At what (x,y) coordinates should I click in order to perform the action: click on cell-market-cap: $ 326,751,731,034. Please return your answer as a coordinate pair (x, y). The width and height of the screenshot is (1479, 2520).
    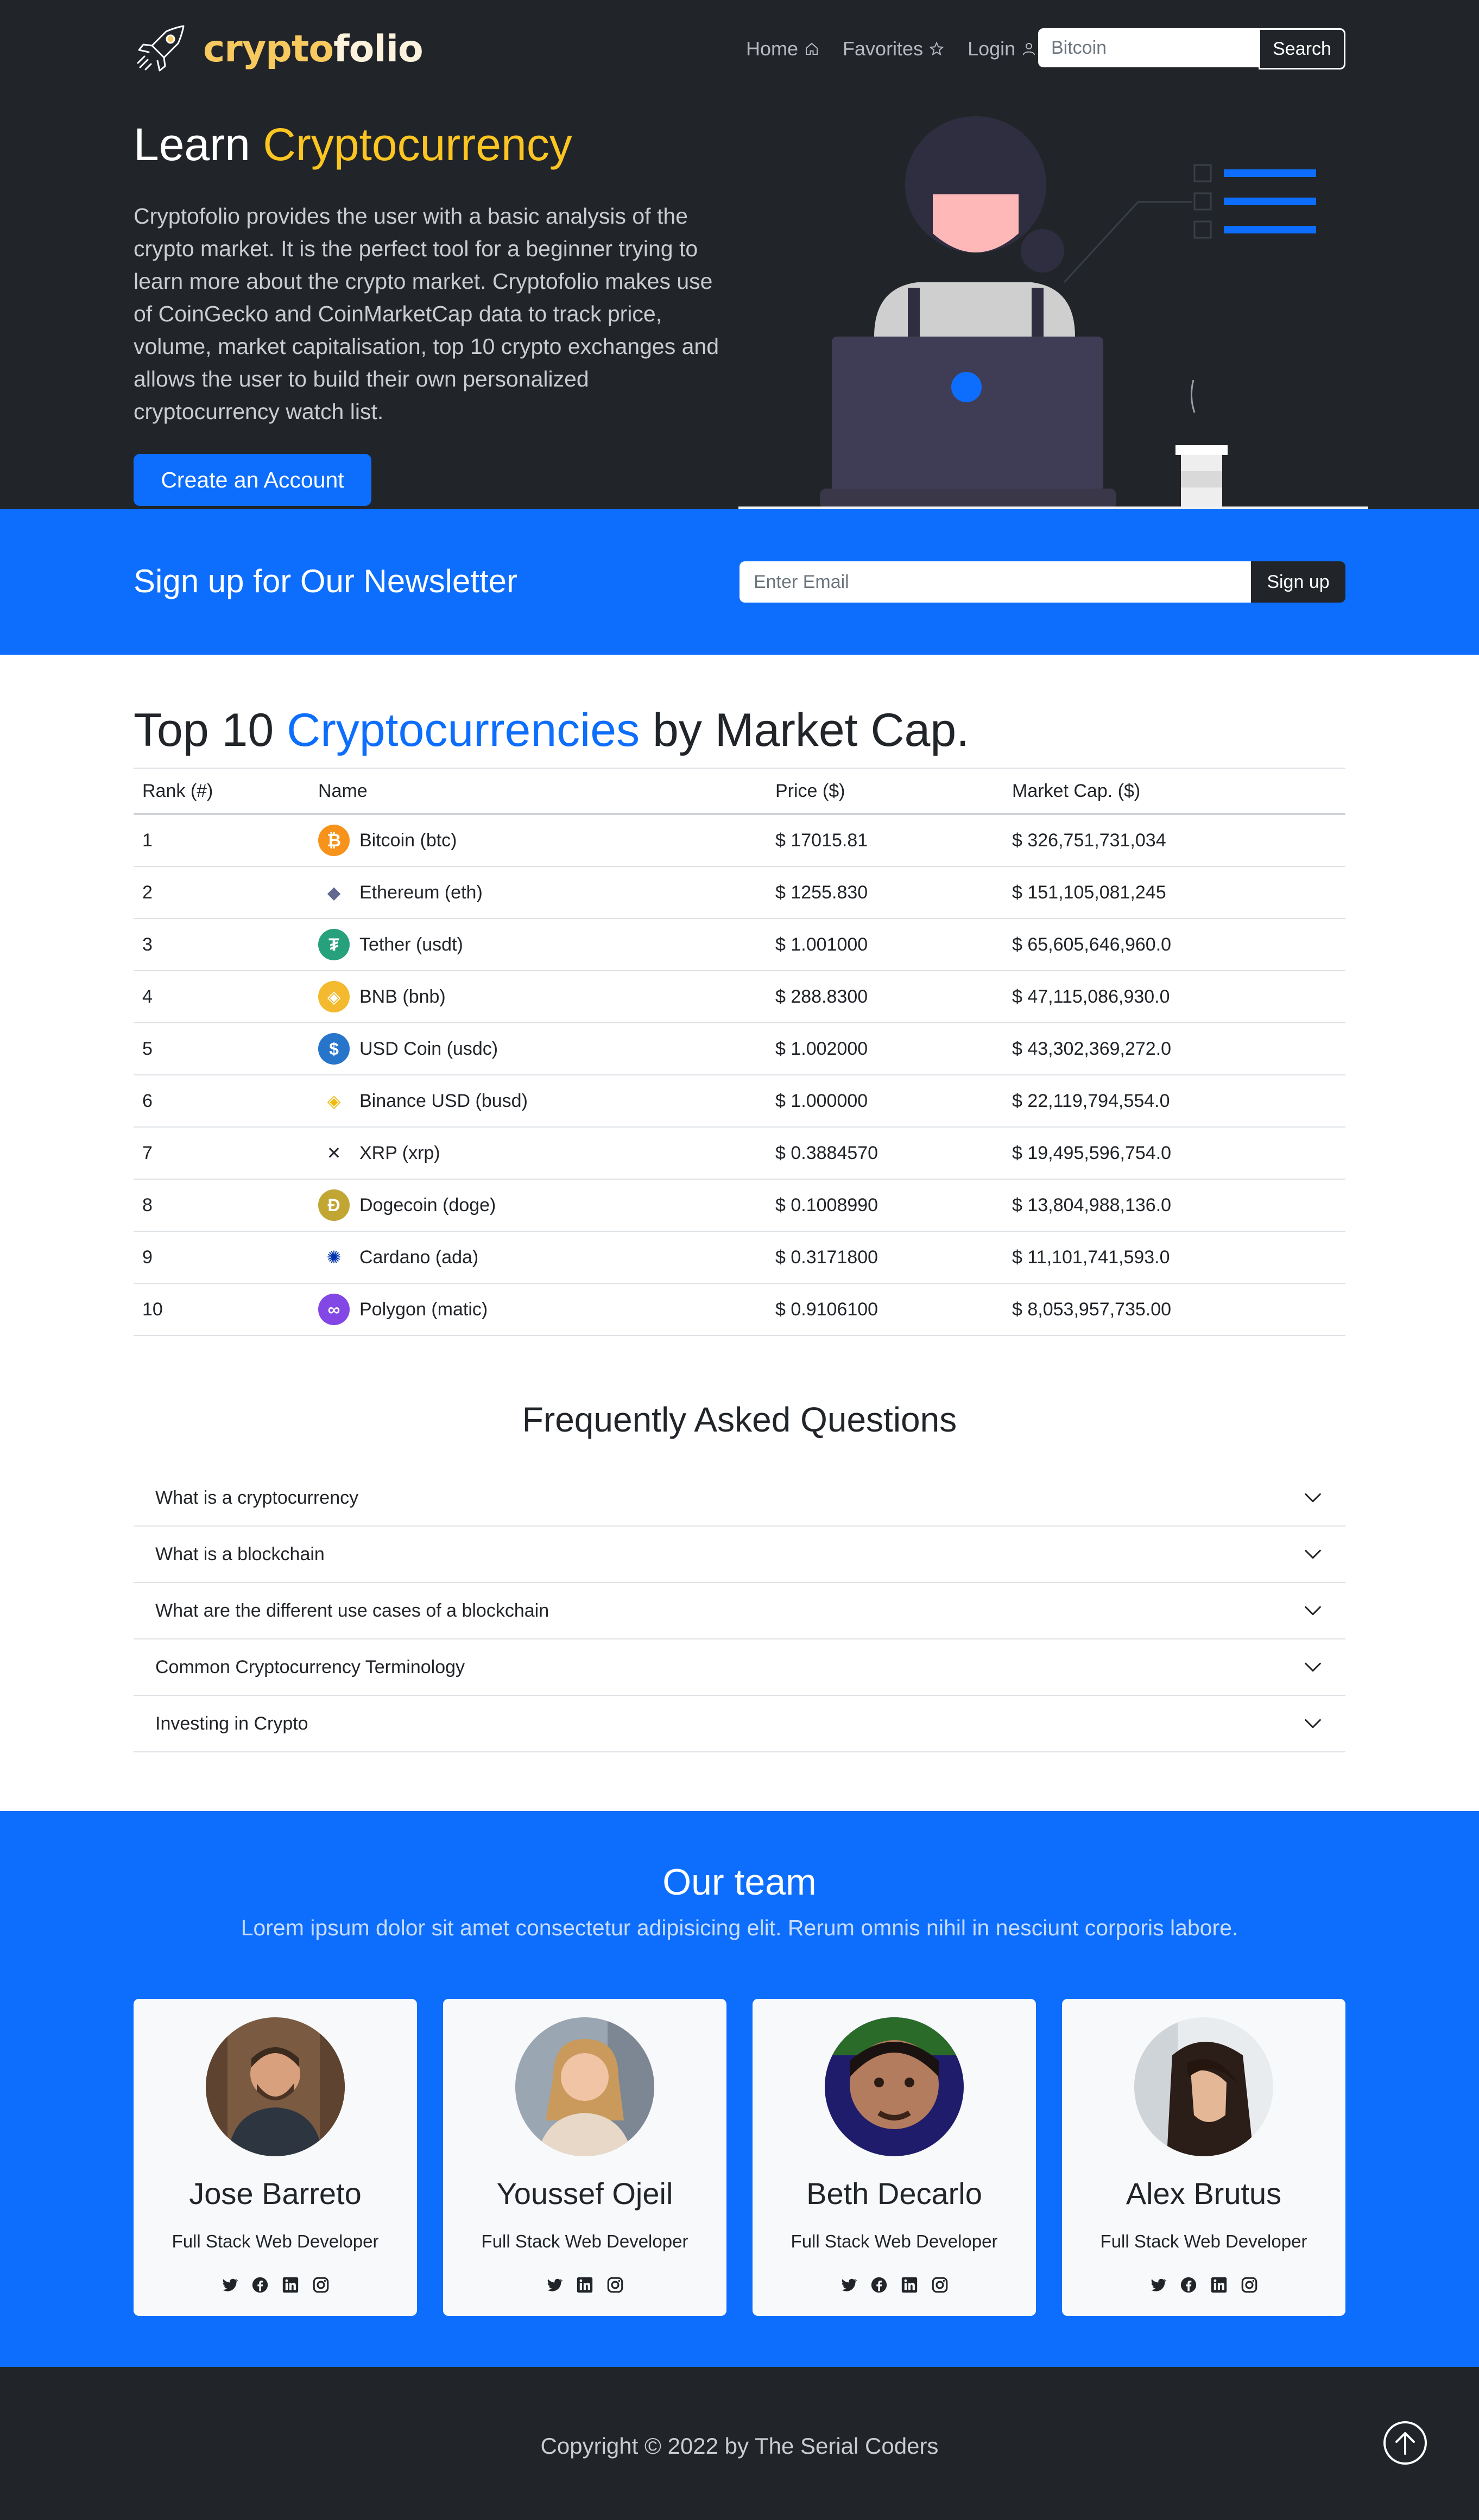
    Looking at the image, I should click on (1174, 840).